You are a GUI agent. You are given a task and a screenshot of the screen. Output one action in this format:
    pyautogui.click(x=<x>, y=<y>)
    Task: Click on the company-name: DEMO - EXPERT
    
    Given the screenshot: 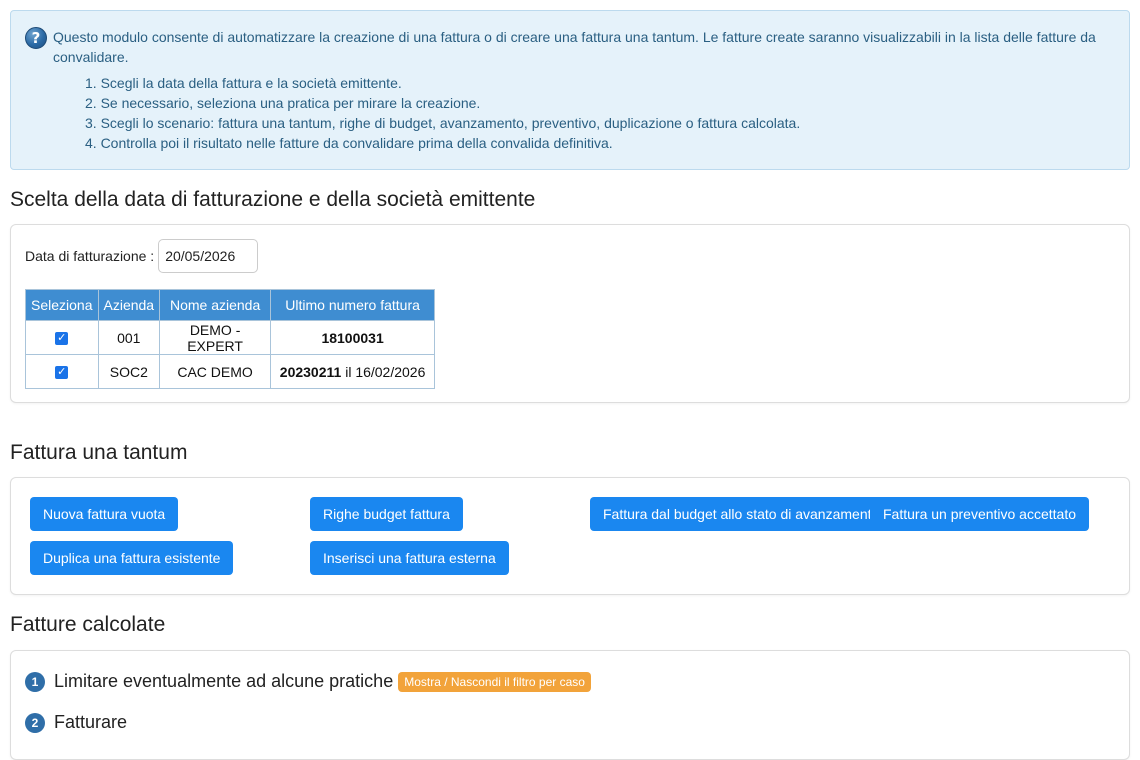 What is the action you would take?
    pyautogui.click(x=215, y=337)
    